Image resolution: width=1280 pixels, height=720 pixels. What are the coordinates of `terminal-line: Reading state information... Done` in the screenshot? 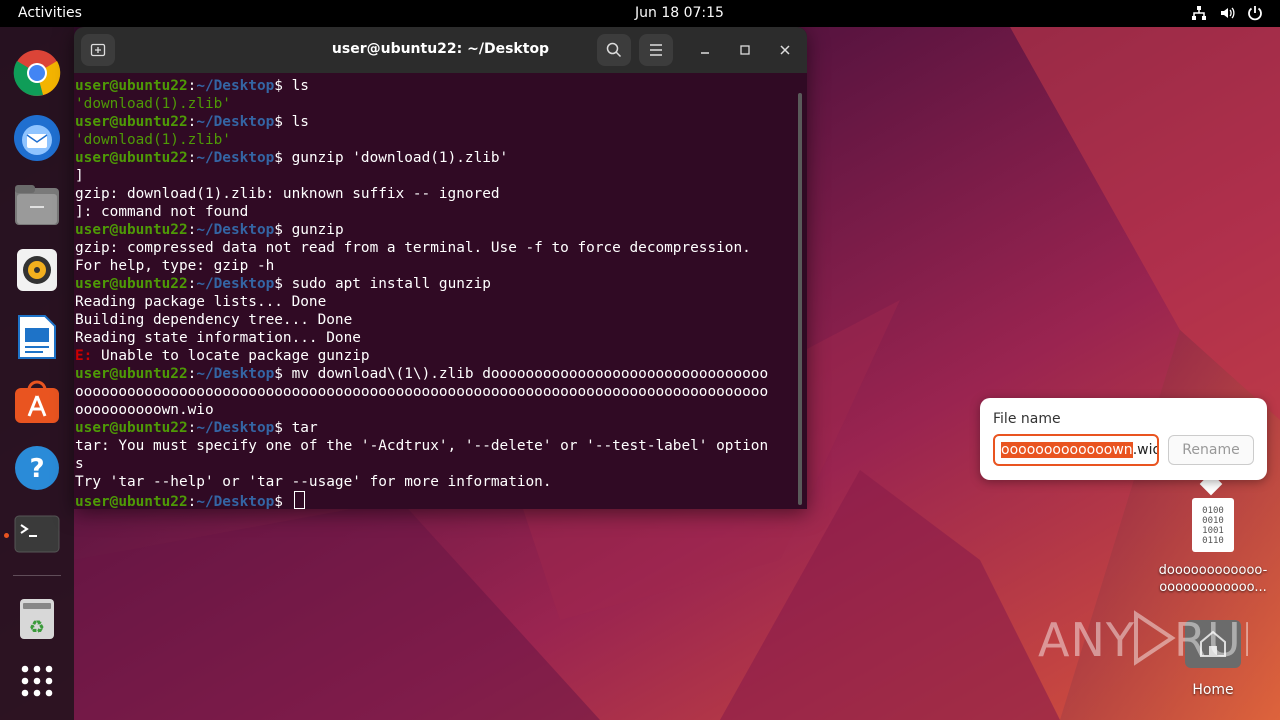 It's located at (435, 338).